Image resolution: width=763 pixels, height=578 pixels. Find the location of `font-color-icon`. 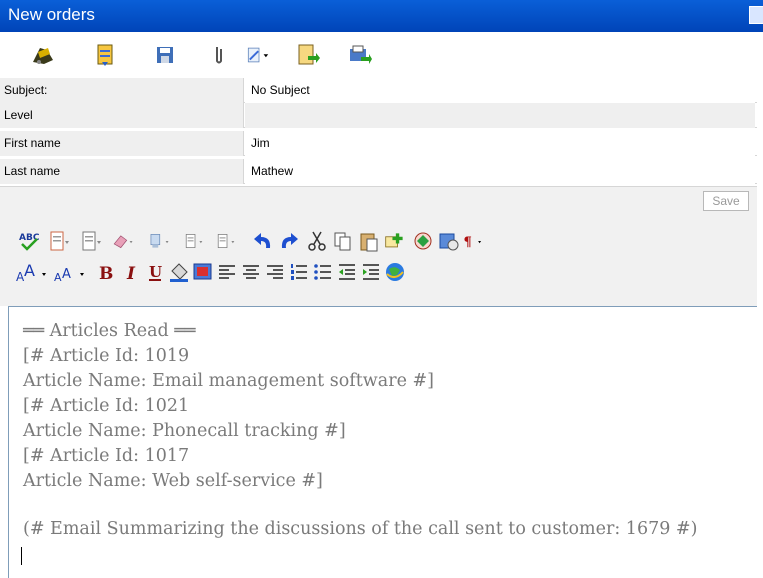

font-color-icon is located at coordinates (203, 272).